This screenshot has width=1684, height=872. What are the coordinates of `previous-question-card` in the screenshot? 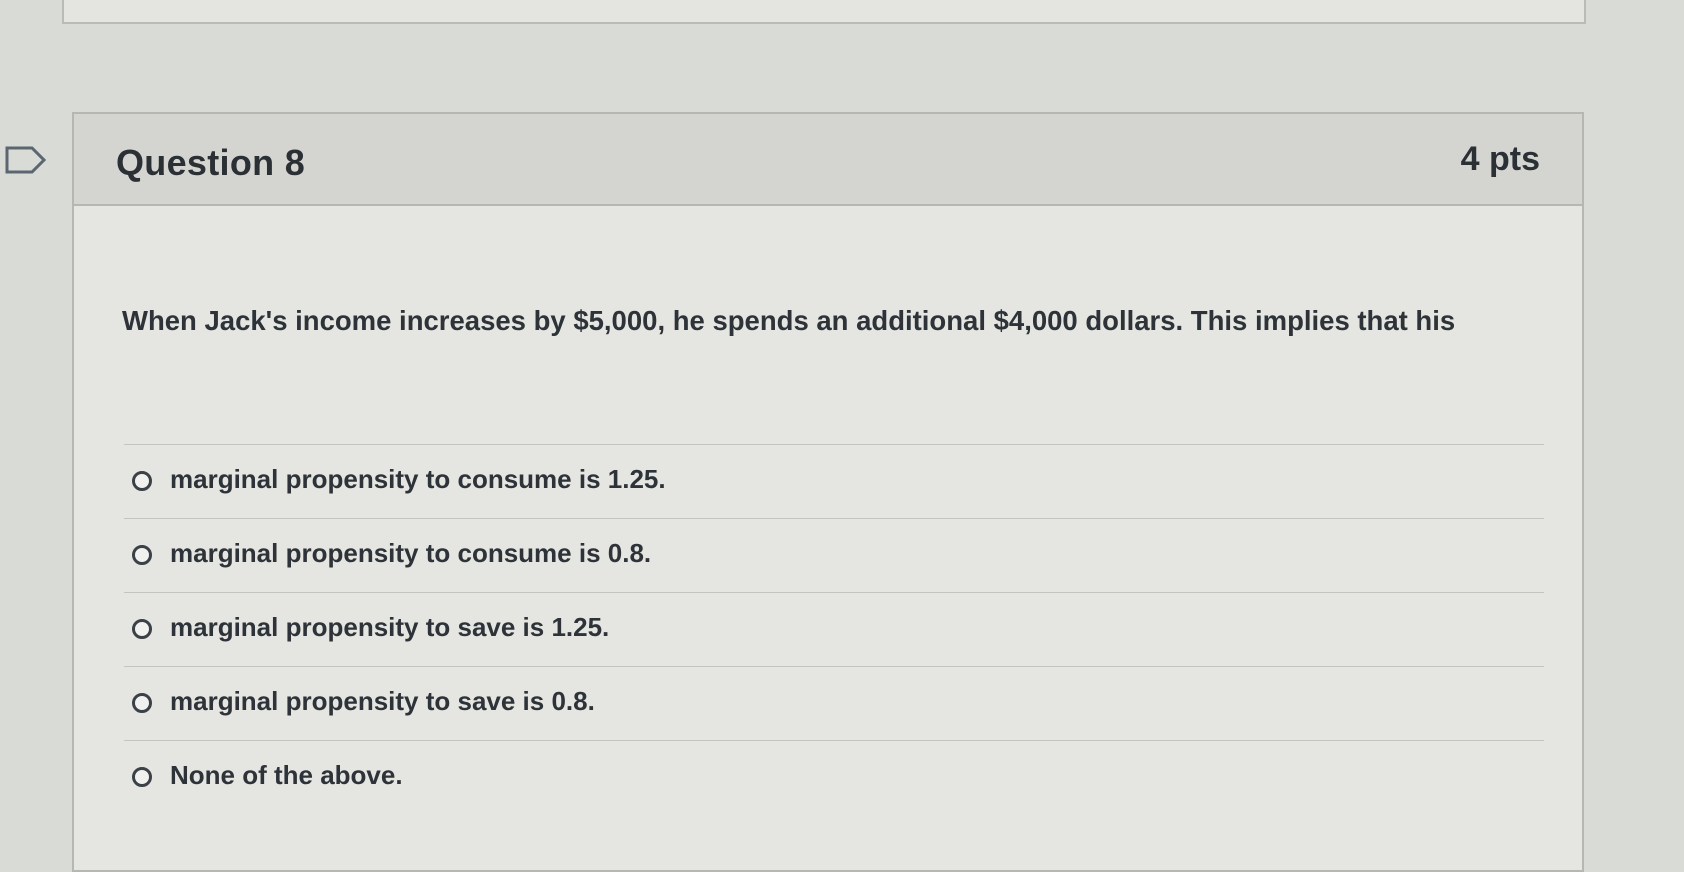 It's located at (824, 12).